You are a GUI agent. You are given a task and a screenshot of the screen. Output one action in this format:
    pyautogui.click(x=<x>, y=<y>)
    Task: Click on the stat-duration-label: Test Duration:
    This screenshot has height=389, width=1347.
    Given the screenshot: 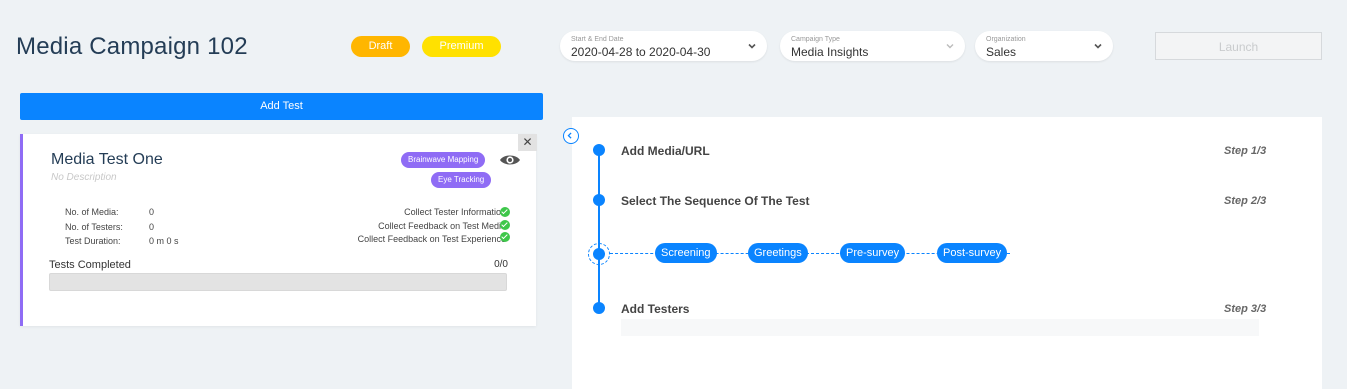 What is the action you would take?
    pyautogui.click(x=93, y=241)
    